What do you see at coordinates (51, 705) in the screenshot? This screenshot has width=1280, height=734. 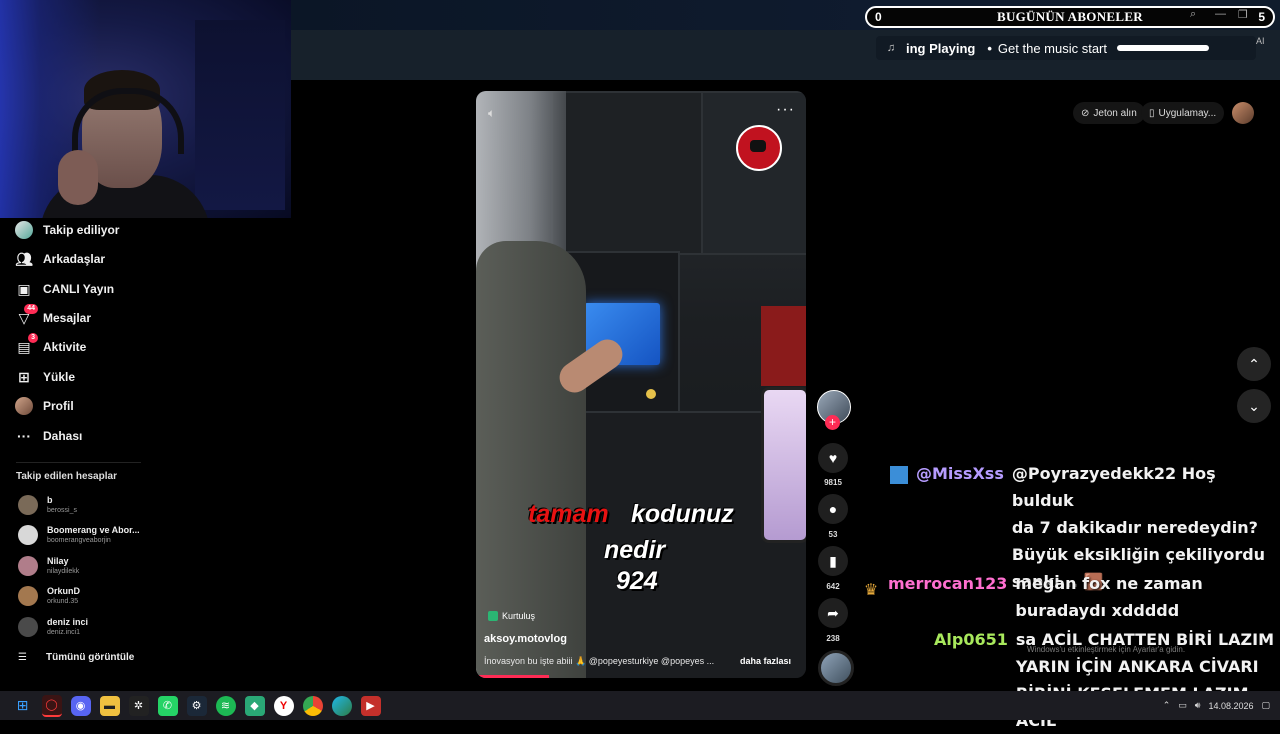 I see `opera-gx-icon: ◯` at bounding box center [51, 705].